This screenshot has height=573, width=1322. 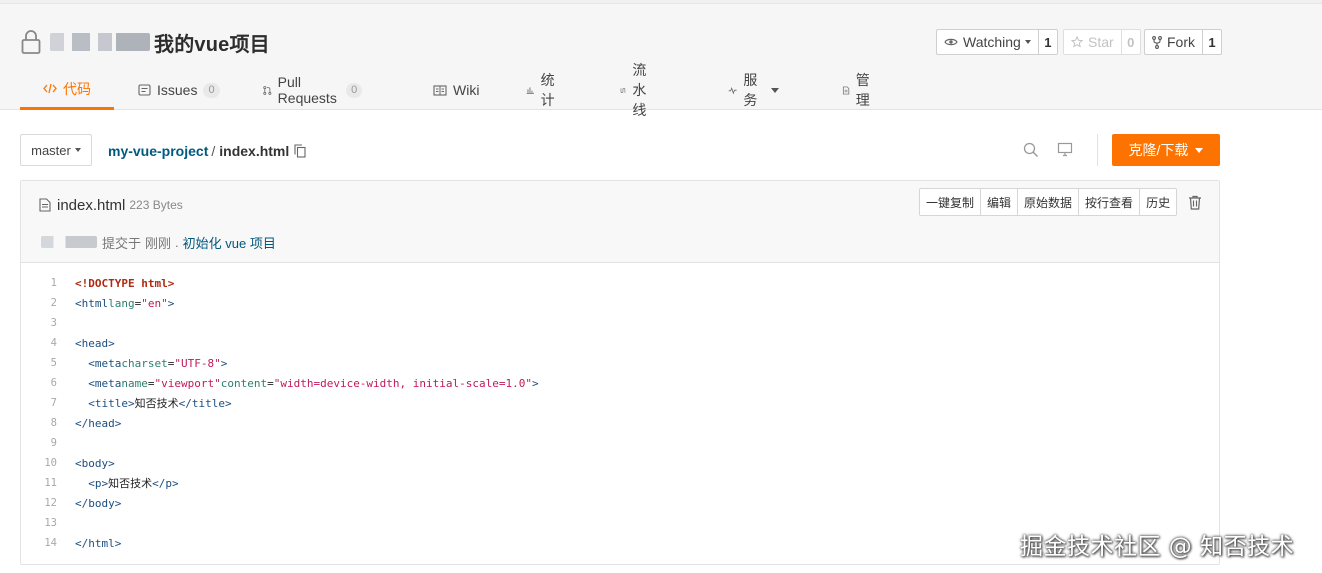 What do you see at coordinates (133, 483) in the screenshot?
I see `code-text: <p>知否技术</p>` at bounding box center [133, 483].